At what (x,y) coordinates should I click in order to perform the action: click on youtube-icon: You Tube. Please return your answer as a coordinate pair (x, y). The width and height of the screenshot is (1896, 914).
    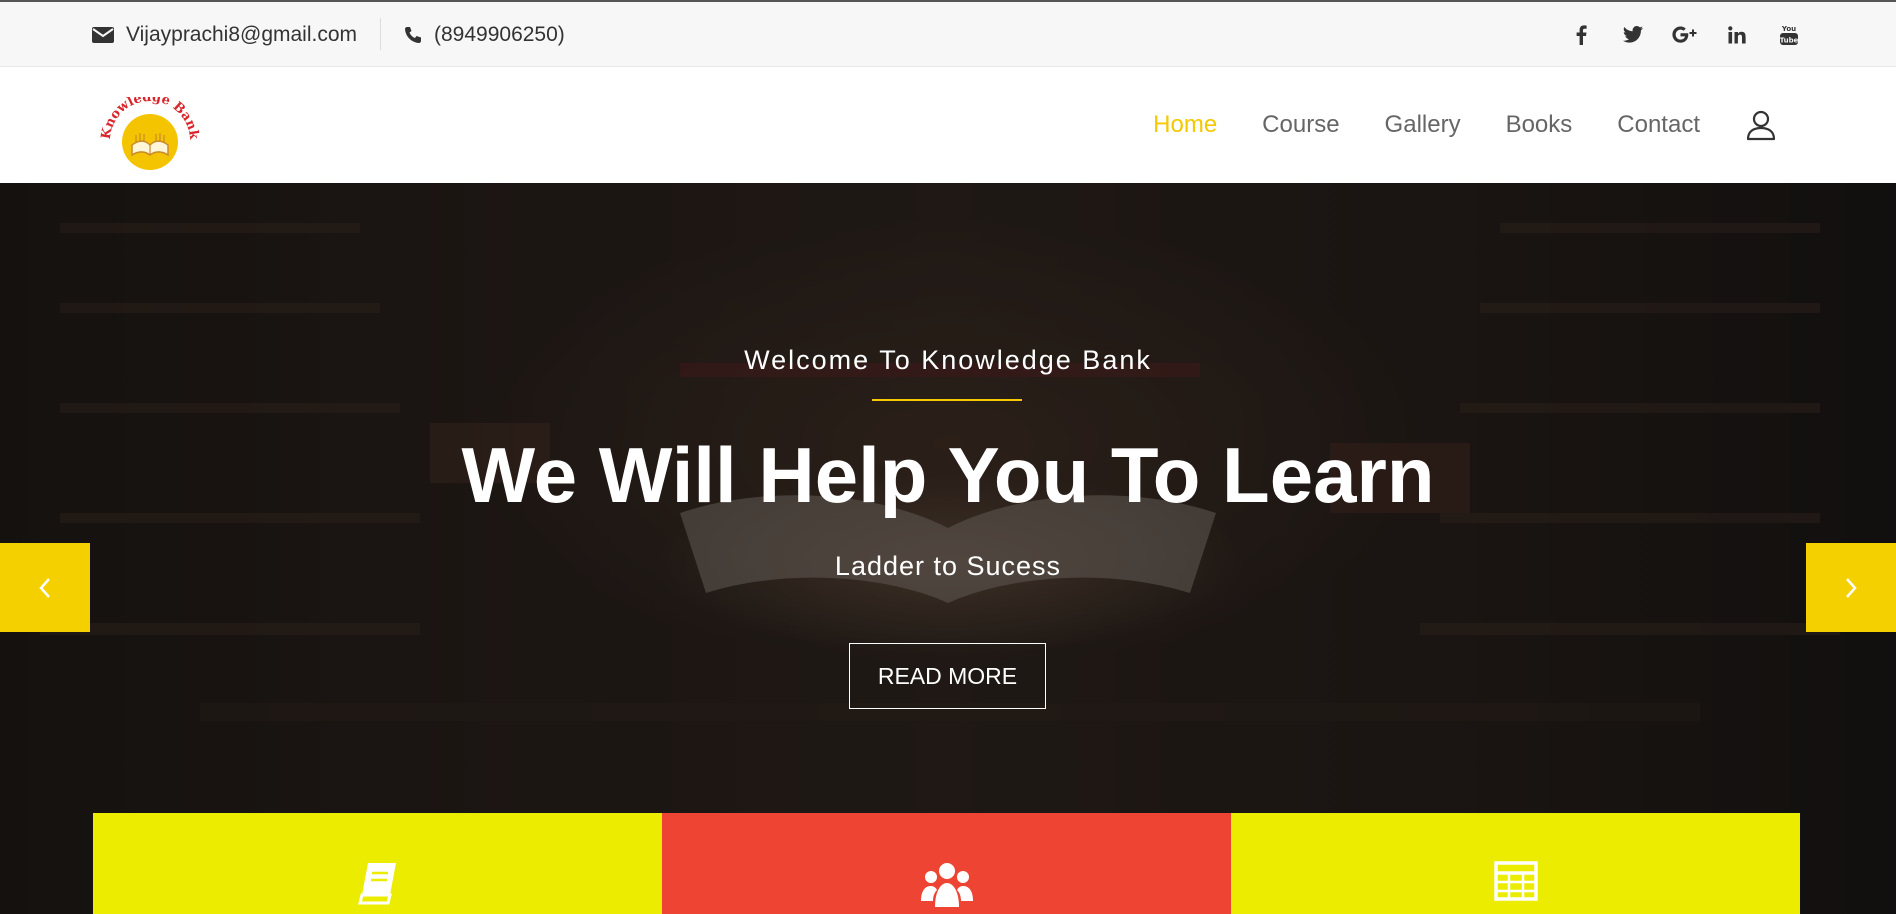
    Looking at the image, I should click on (1789, 35).